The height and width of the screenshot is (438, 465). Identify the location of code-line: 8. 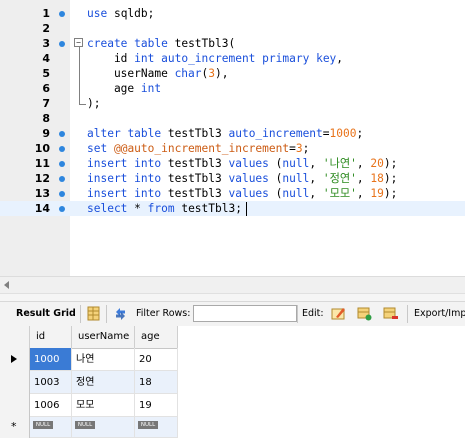
(232, 118).